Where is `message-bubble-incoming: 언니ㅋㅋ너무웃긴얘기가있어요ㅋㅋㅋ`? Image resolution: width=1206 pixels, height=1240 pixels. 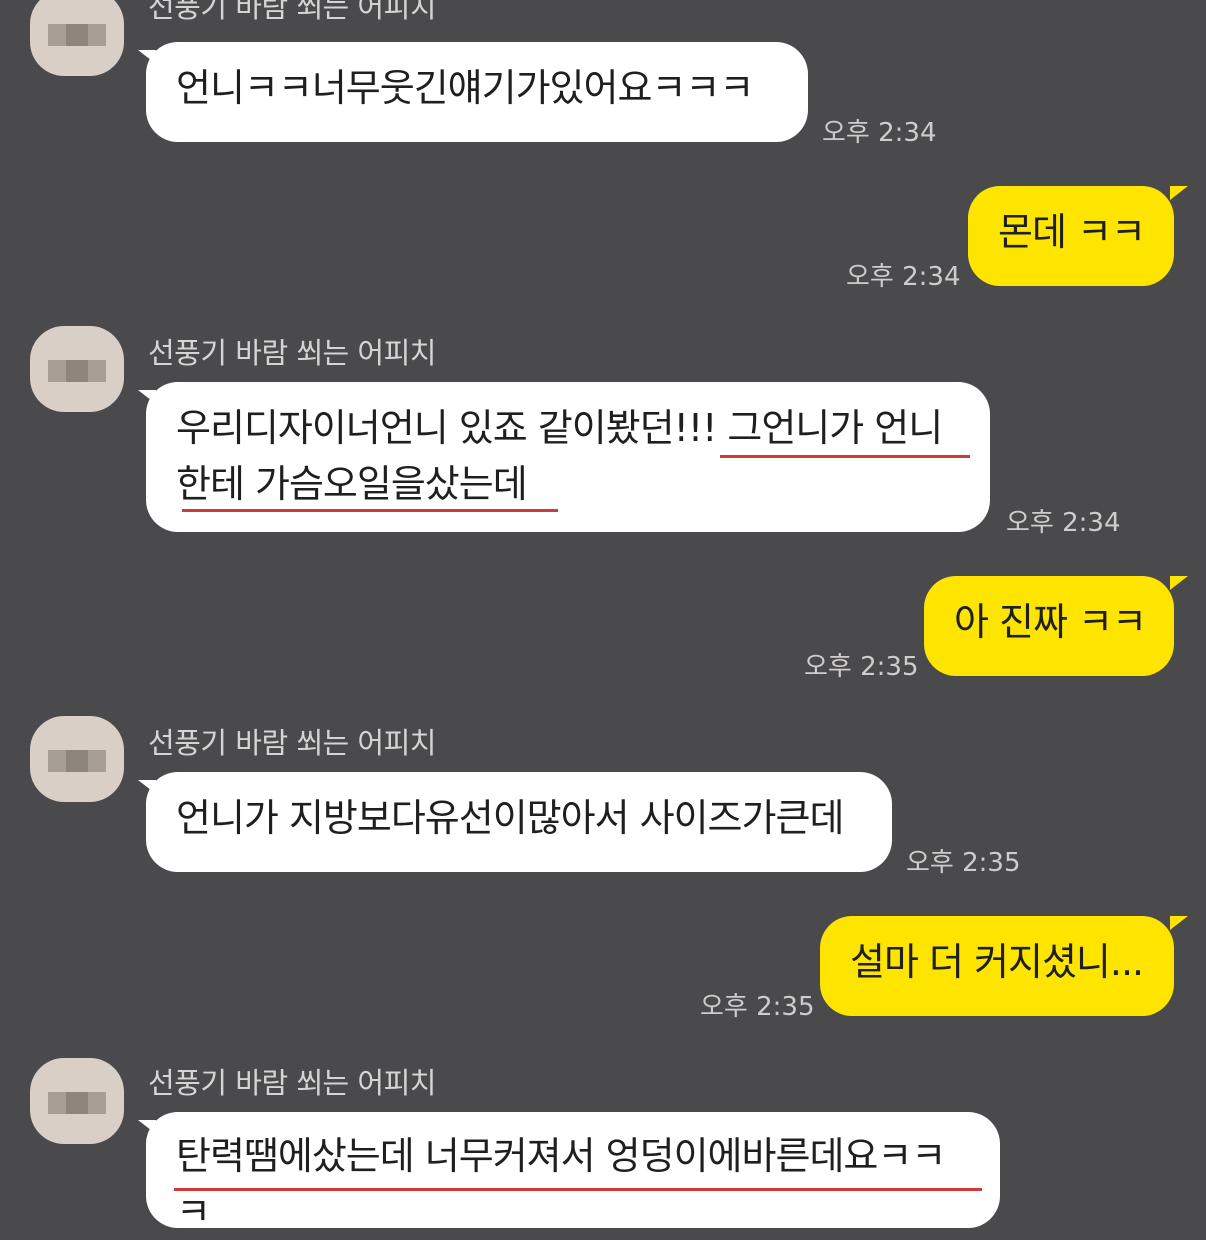 message-bubble-incoming: 언니ㅋㅋ너무웃긴얘기가있어요ㅋㅋㅋ is located at coordinates (477, 92).